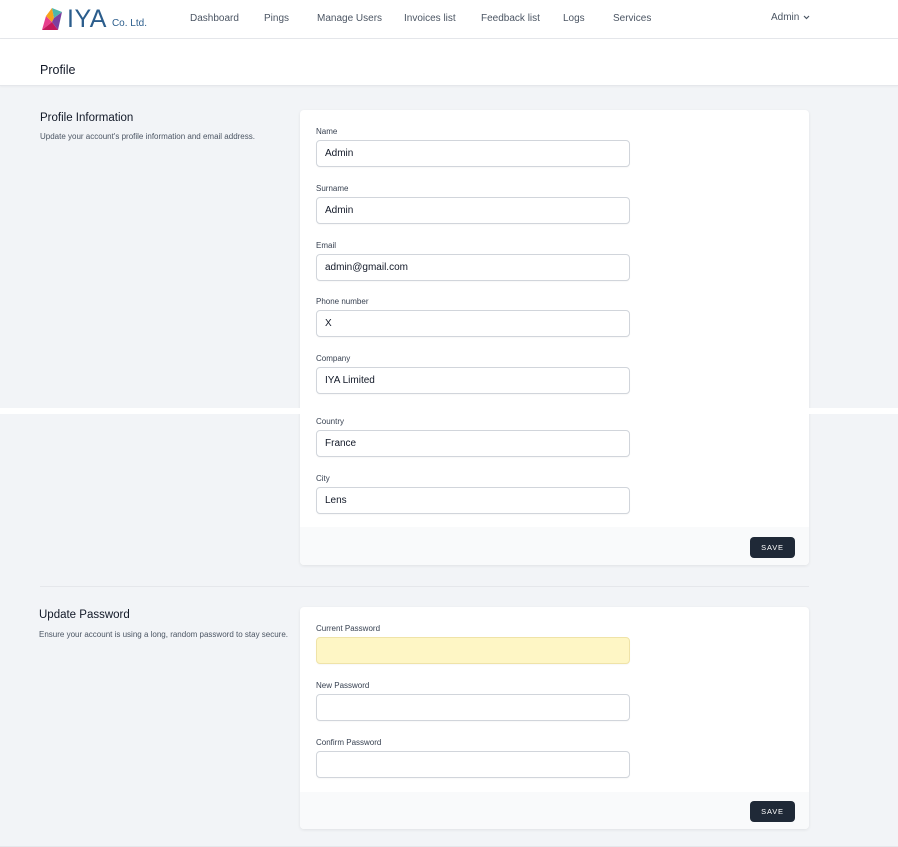 This screenshot has height=847, width=898. I want to click on brand-suffix: Co. Ltd., so click(129, 23).